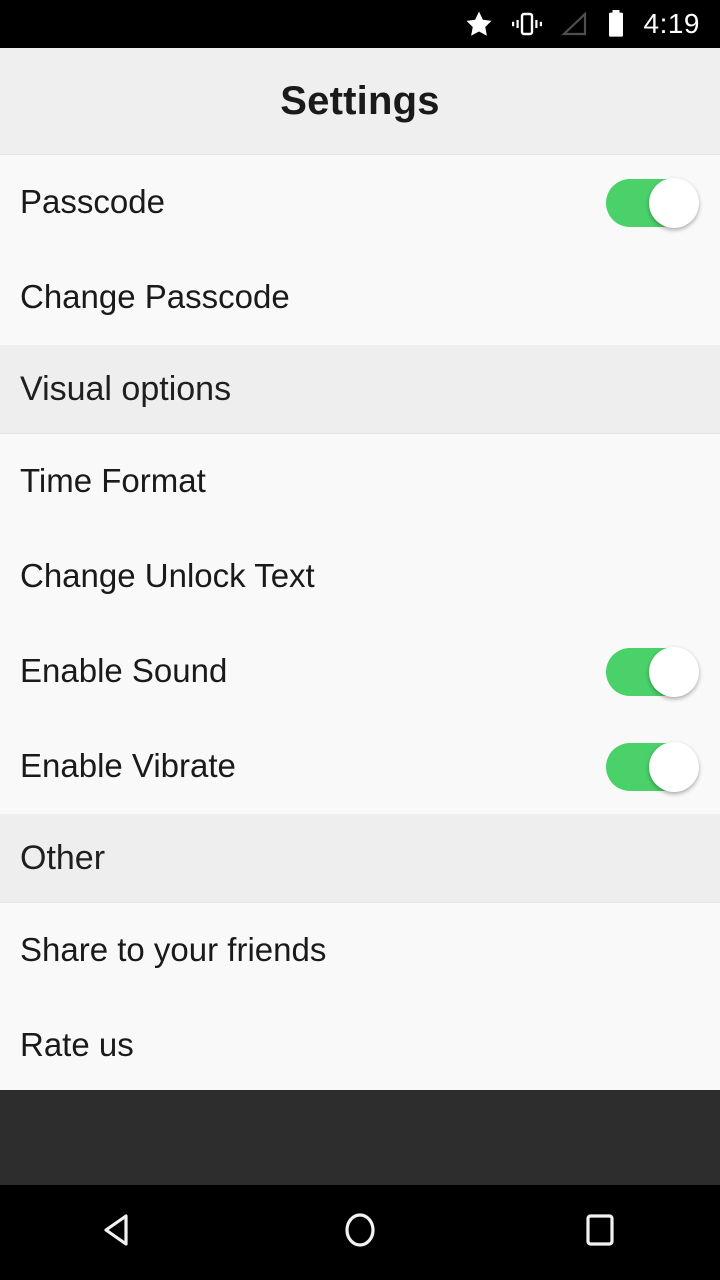  I want to click on vibrate-icon, so click(527, 24).